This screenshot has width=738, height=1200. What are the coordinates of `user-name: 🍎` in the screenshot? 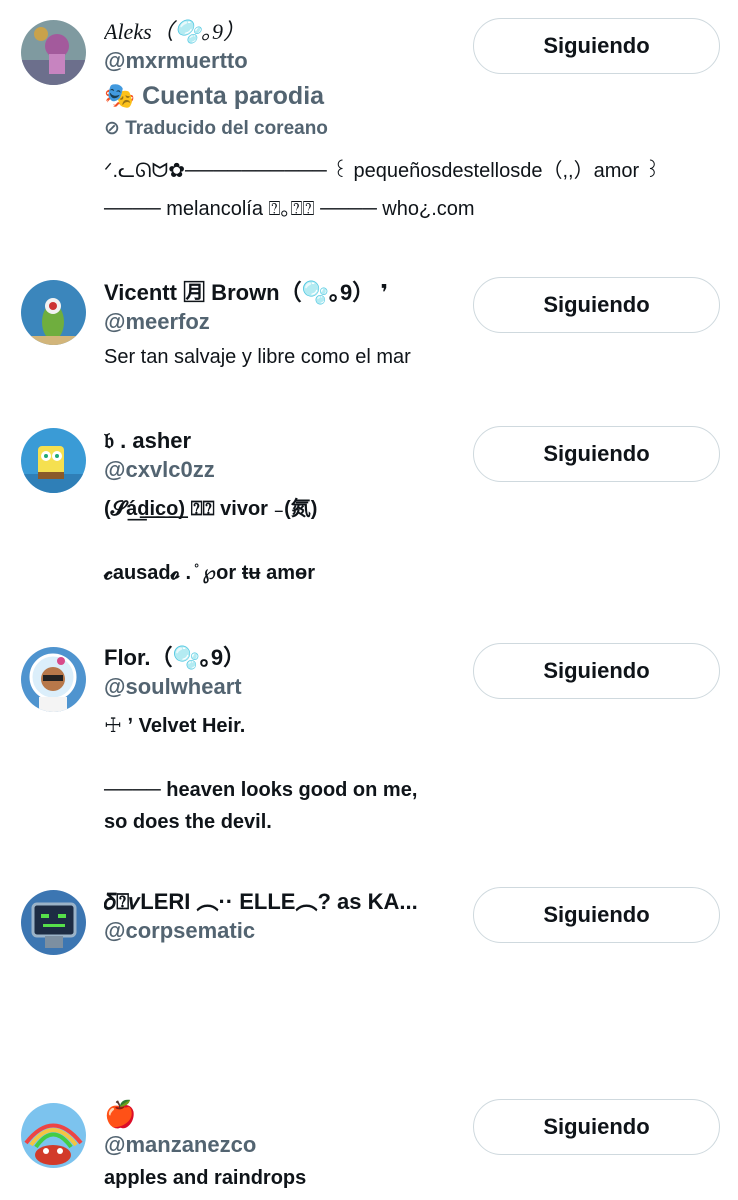 It's located at (120, 1114).